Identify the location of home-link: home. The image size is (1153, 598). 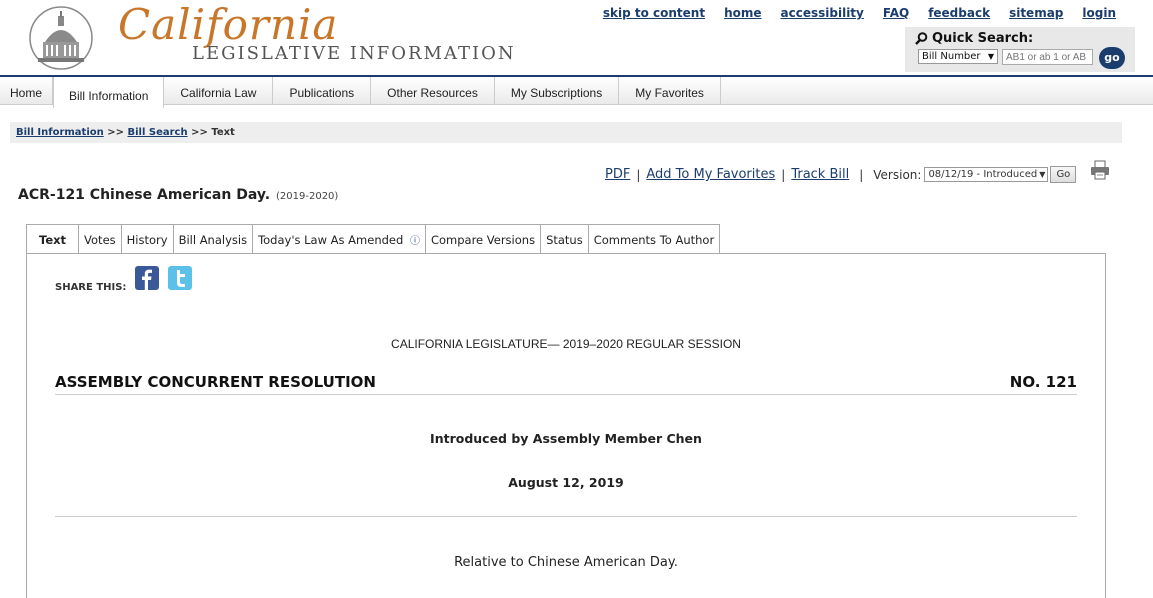
(742, 13).